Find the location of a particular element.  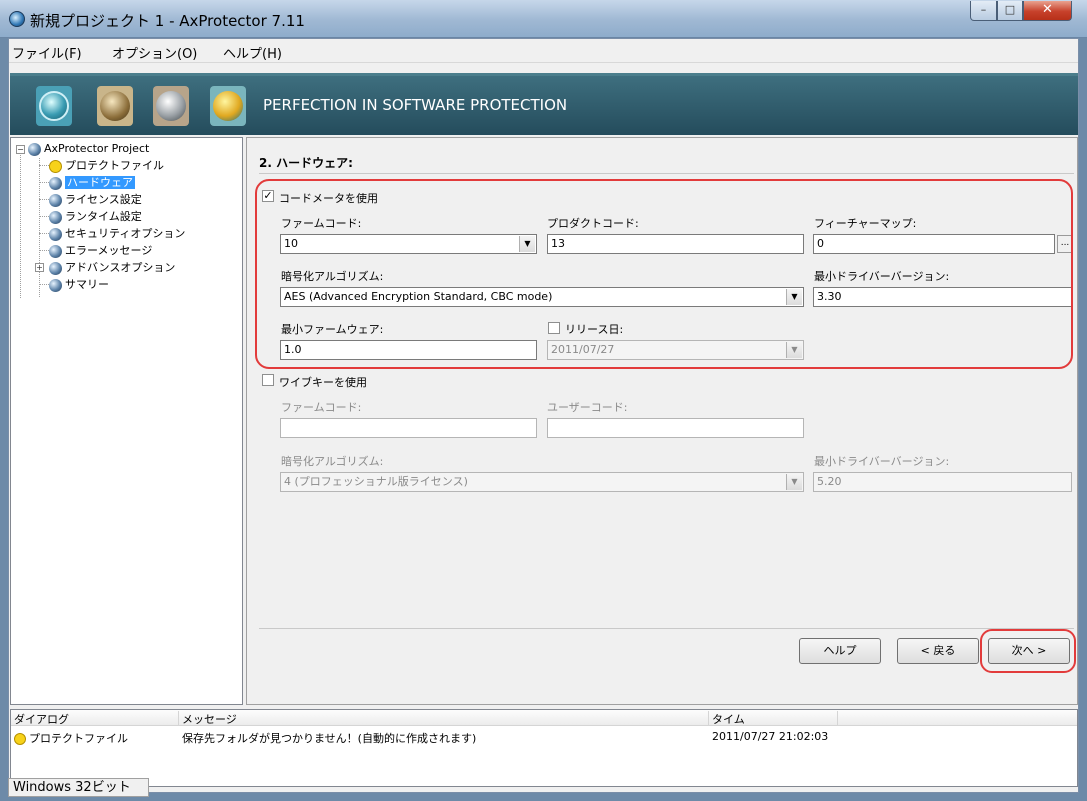

log-row-message: 保存先フォルダが見つかりません！(自動的に作成されます) is located at coordinates (329, 738).